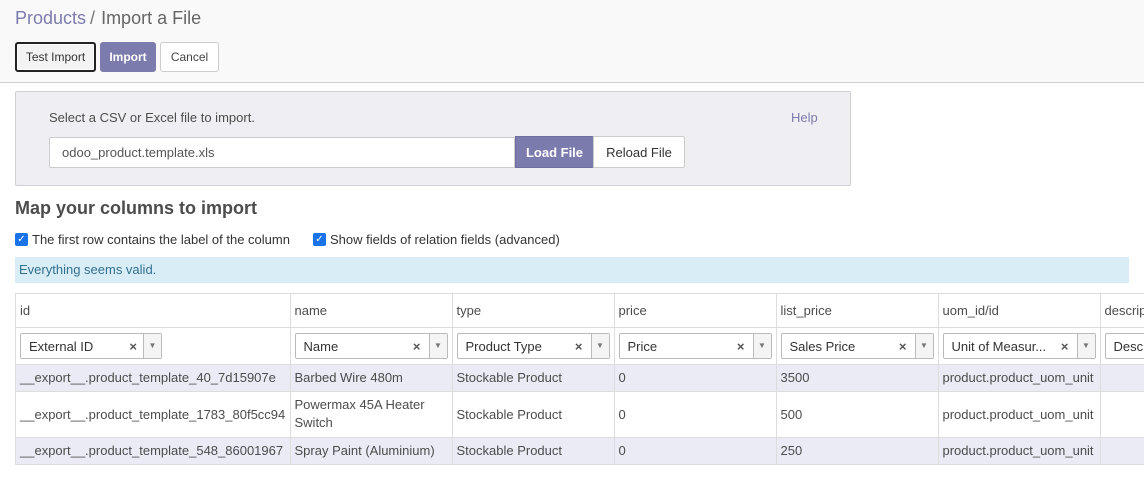 The image size is (1144, 477). Describe the element at coordinates (639, 152) in the screenshot. I see `reload-file-button: Reload File` at that location.